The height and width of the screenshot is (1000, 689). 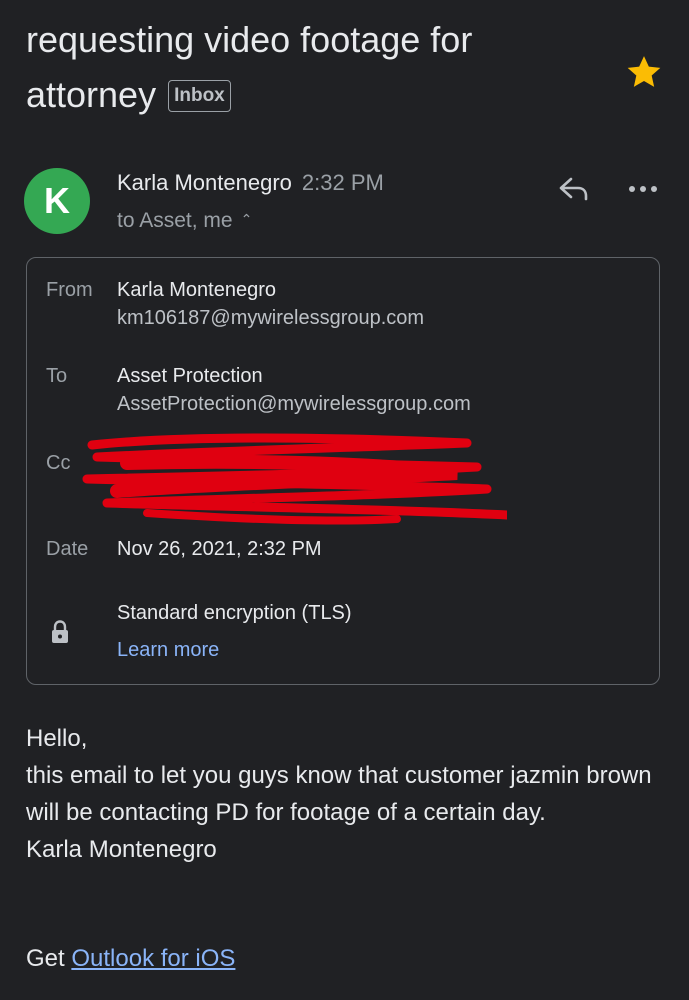 I want to click on email-signature: Get Outlook for iOS, so click(x=130, y=958).